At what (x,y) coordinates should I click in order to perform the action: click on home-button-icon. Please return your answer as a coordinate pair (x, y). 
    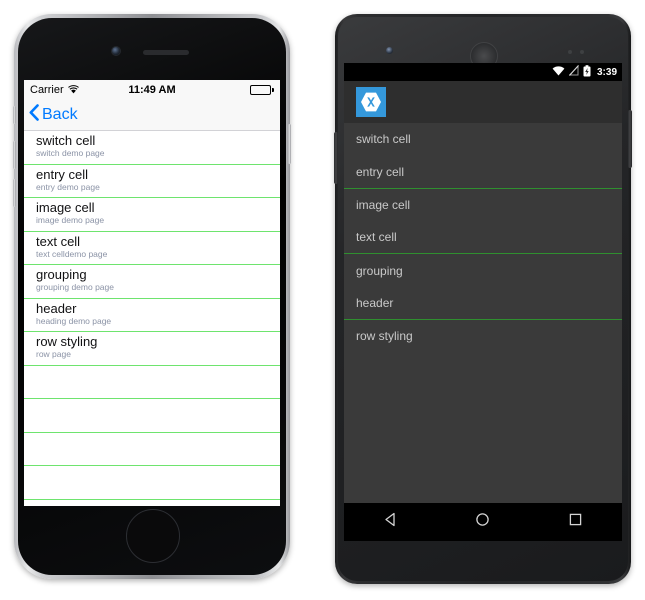
    Looking at the image, I should click on (153, 536).